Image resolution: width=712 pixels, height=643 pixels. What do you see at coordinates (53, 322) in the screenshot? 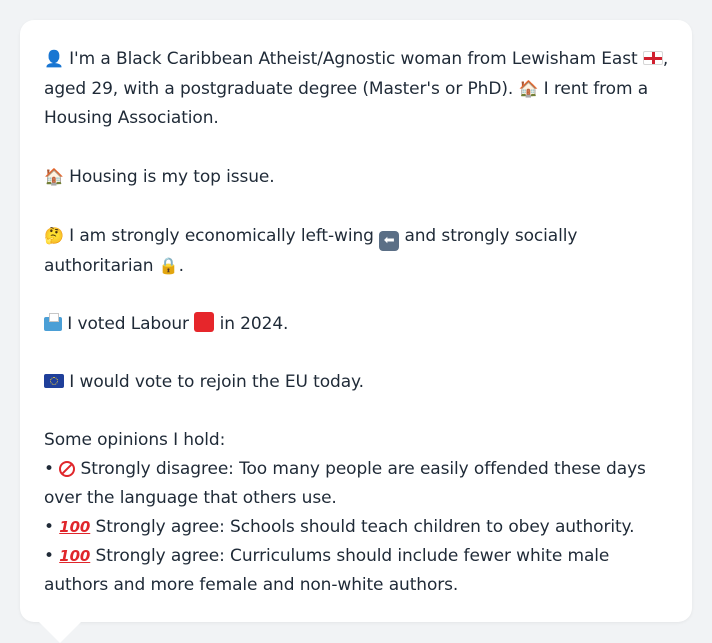
I see `ballot-box-icon` at bounding box center [53, 322].